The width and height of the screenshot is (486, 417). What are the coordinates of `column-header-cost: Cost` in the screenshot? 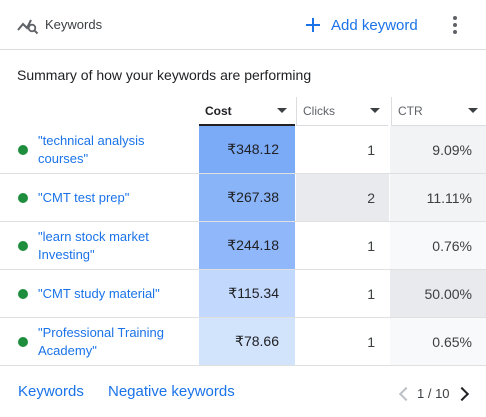 It's located at (247, 111).